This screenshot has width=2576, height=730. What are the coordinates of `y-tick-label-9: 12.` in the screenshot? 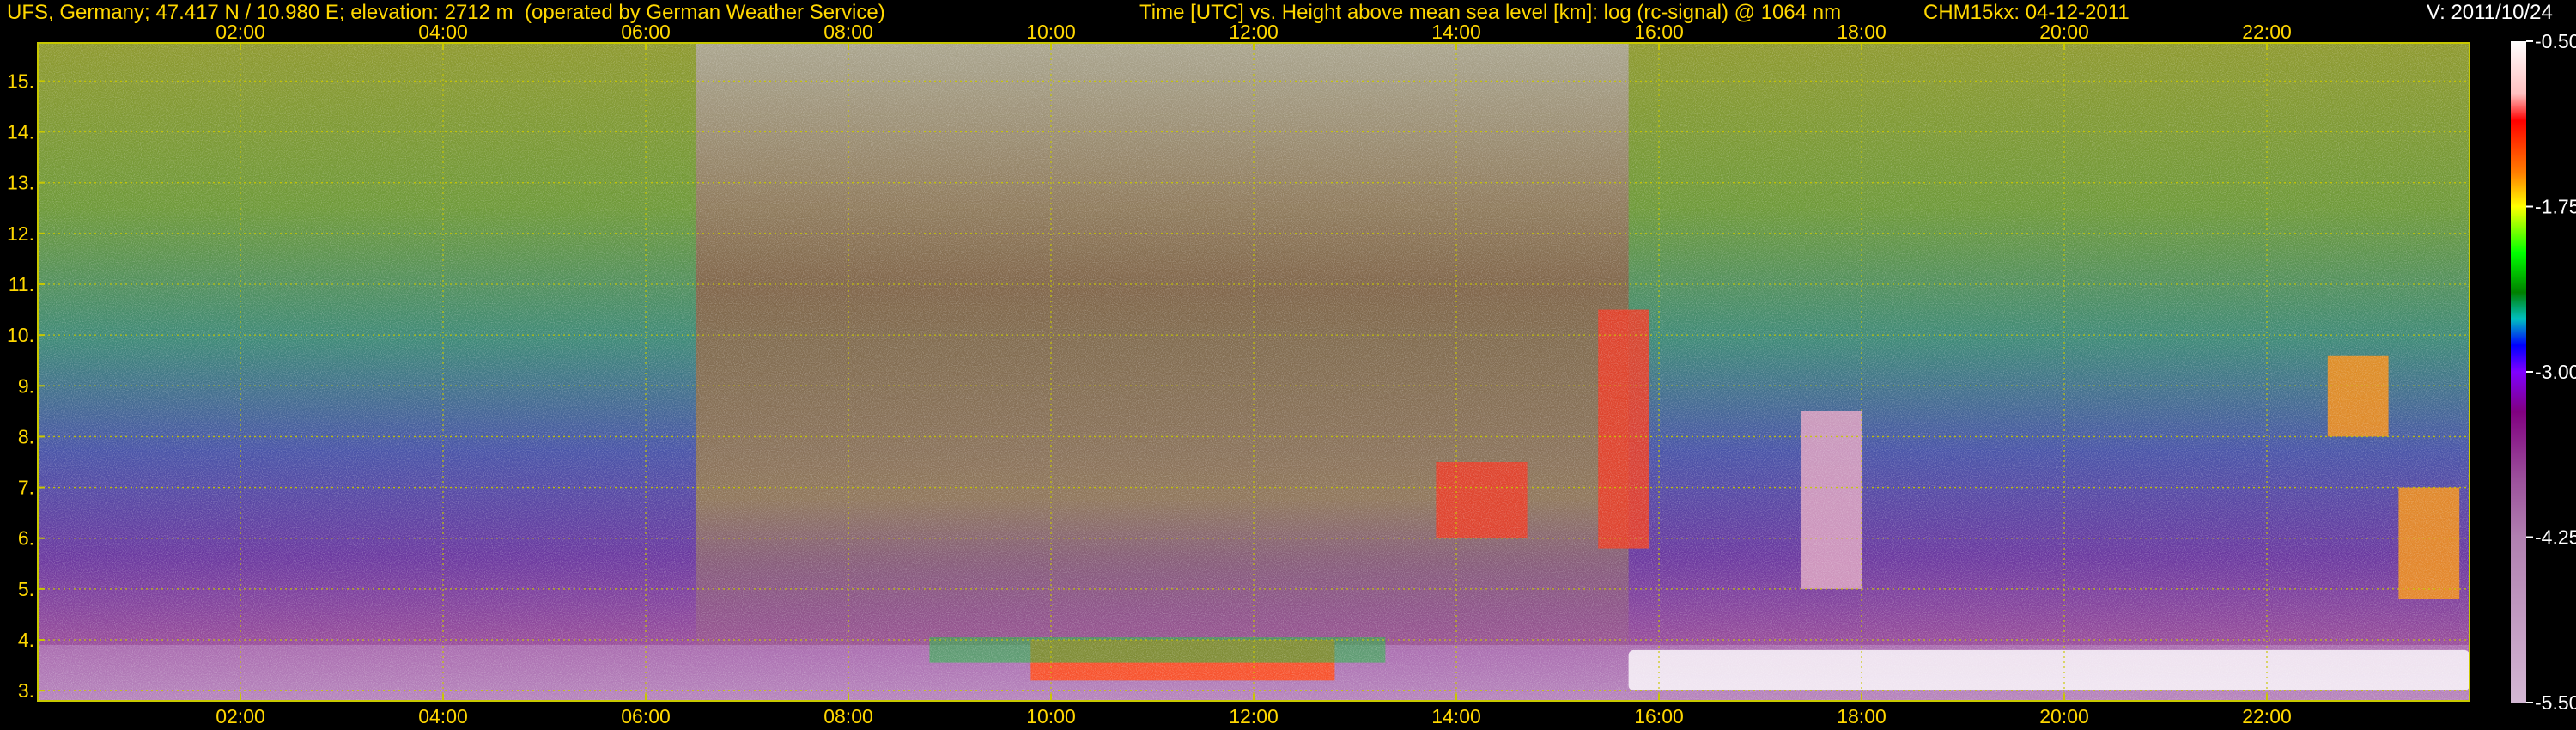 It's located at (21, 233).